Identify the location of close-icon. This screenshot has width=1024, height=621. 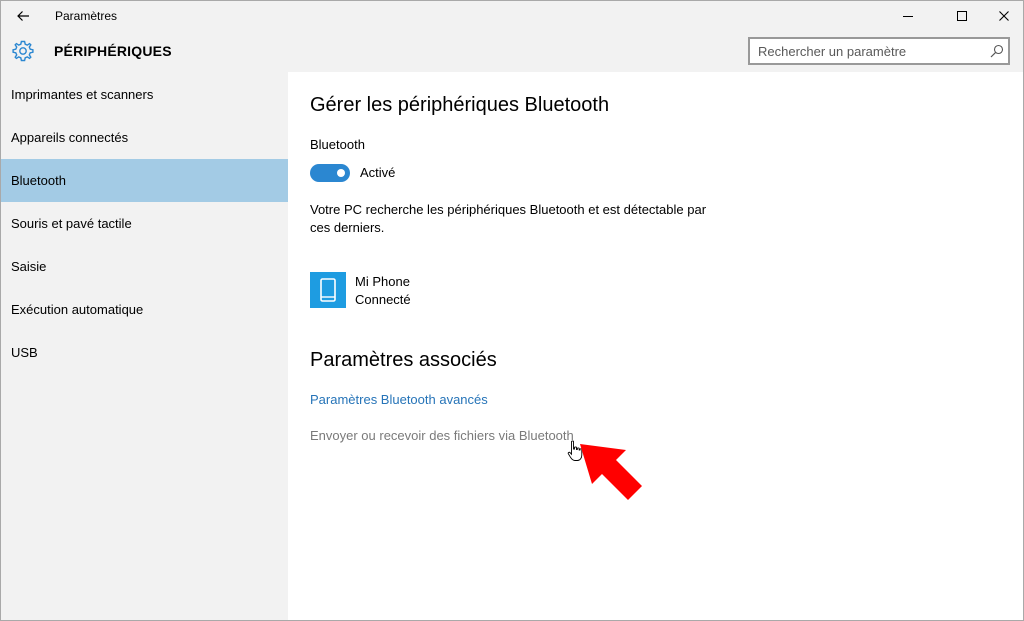
(1004, 16).